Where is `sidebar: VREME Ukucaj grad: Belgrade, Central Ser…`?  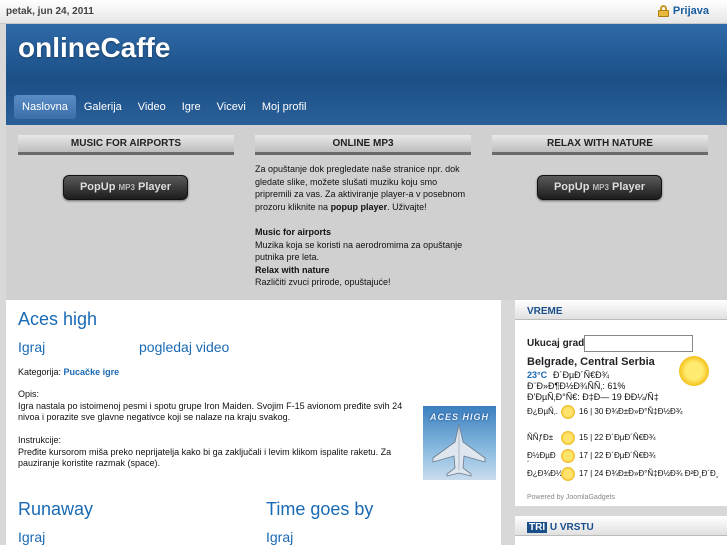
sidebar: VREME Ukucaj grad: Belgrade, Central Ser… is located at coordinates (621, 422).